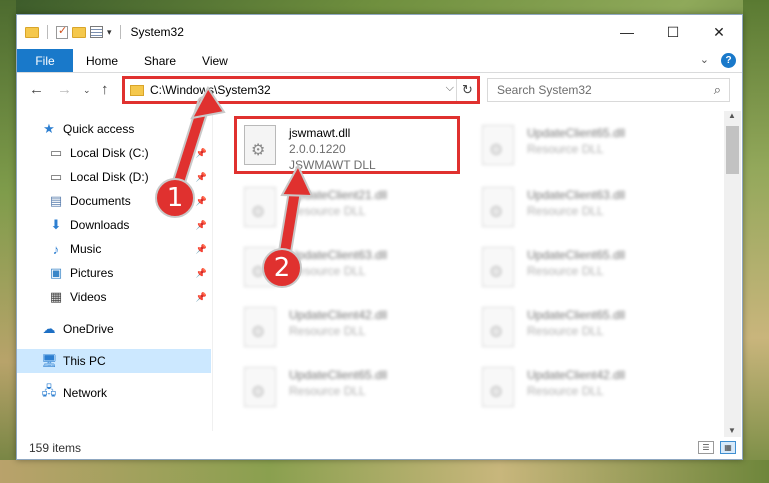  Describe the element at coordinates (160, 60) in the screenshot. I see `tab-share: Share` at that location.